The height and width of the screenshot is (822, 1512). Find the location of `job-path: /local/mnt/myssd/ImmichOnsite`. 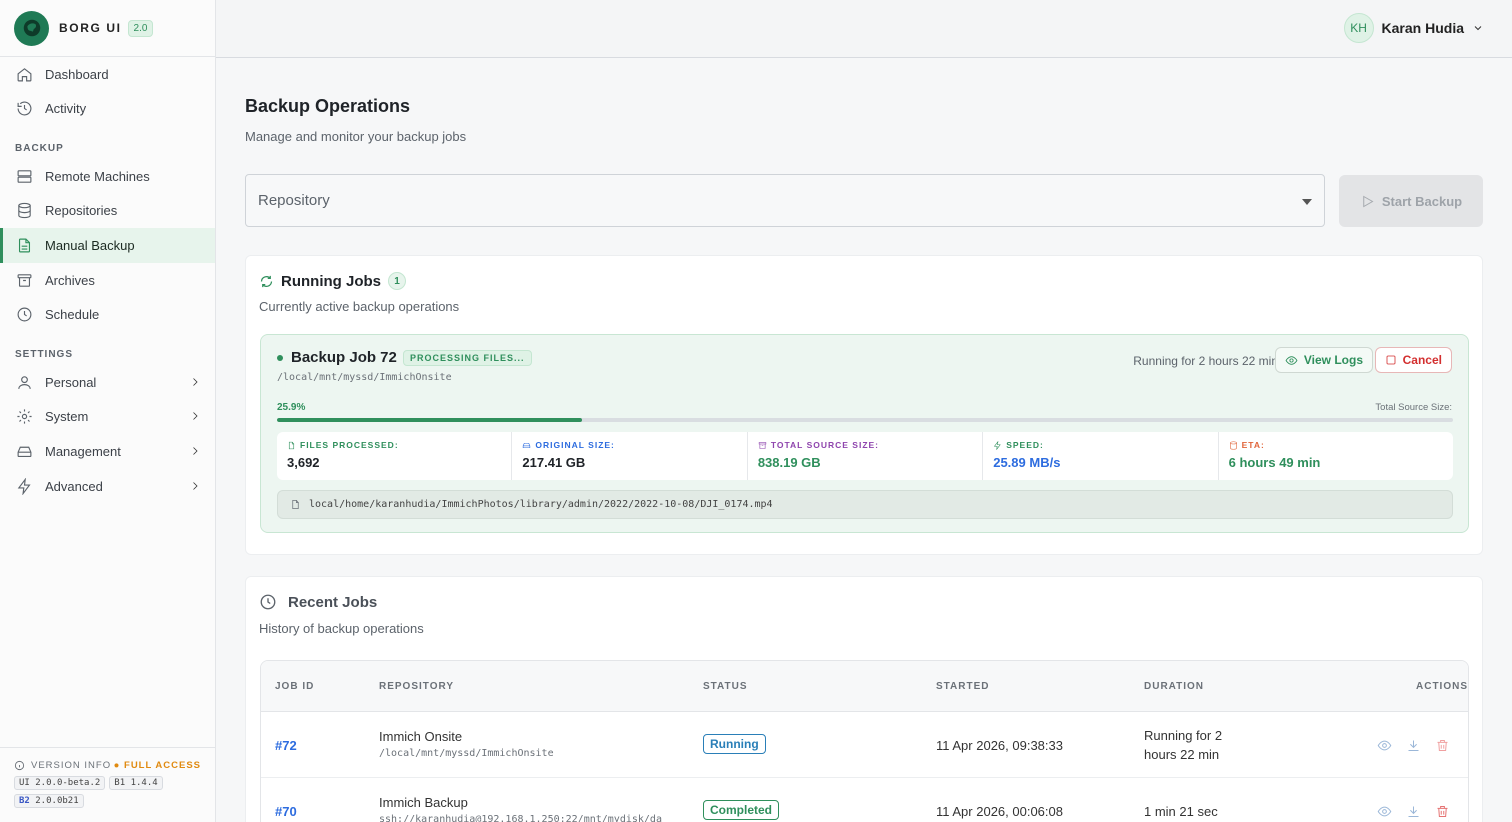

job-path: /local/mnt/myssd/ImmichOnsite is located at coordinates (364, 377).